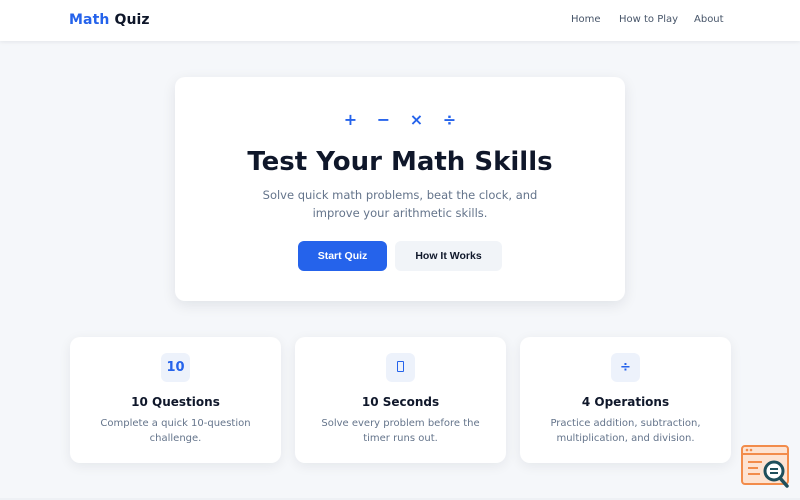 Image resolution: width=800 pixels, height=500 pixels. What do you see at coordinates (400, 162) in the screenshot?
I see `page-title: Test Your Math Skills` at bounding box center [400, 162].